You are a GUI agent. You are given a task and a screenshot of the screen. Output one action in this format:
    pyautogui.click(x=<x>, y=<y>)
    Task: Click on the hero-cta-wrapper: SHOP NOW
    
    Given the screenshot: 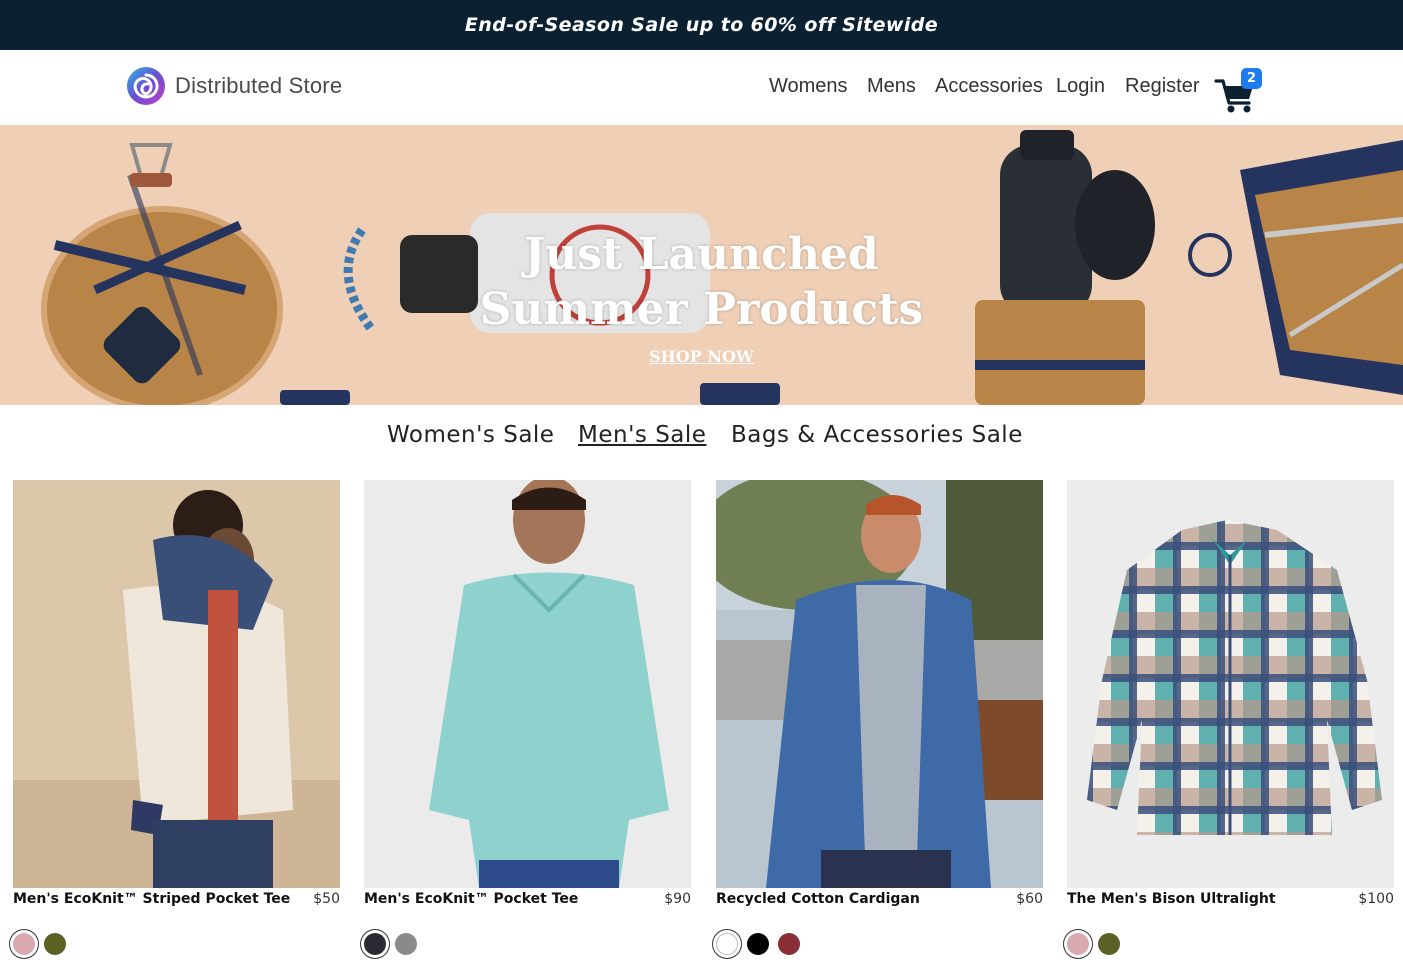 What is the action you would take?
    pyautogui.click(x=701, y=356)
    